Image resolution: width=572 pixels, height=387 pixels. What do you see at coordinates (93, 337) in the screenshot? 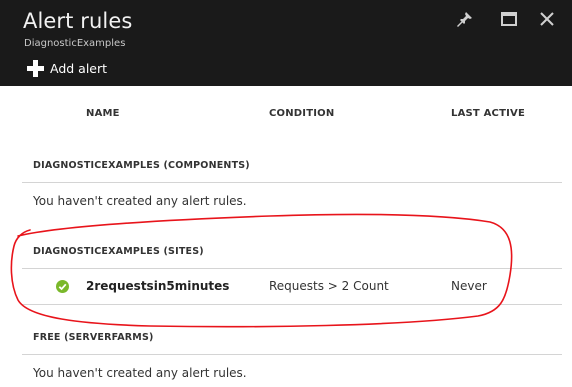
I see `section-title-serverfarms: FREE (SERVERFARMS)` at bounding box center [93, 337].